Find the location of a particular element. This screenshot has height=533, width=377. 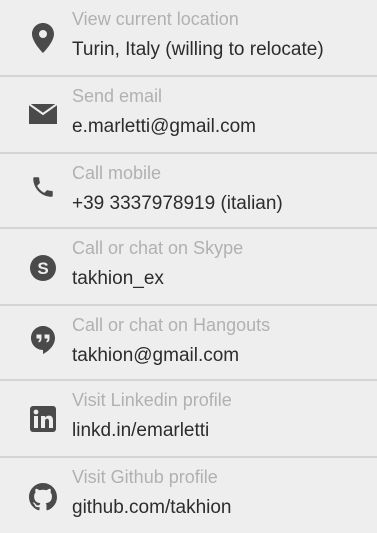

contact-label: Send email is located at coordinates (117, 96).